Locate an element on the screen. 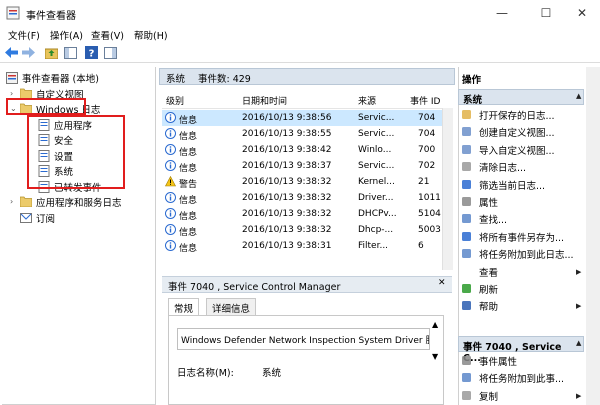 The height and width of the screenshot is (405, 600). actions-title: 操作 is located at coordinates (472, 80).